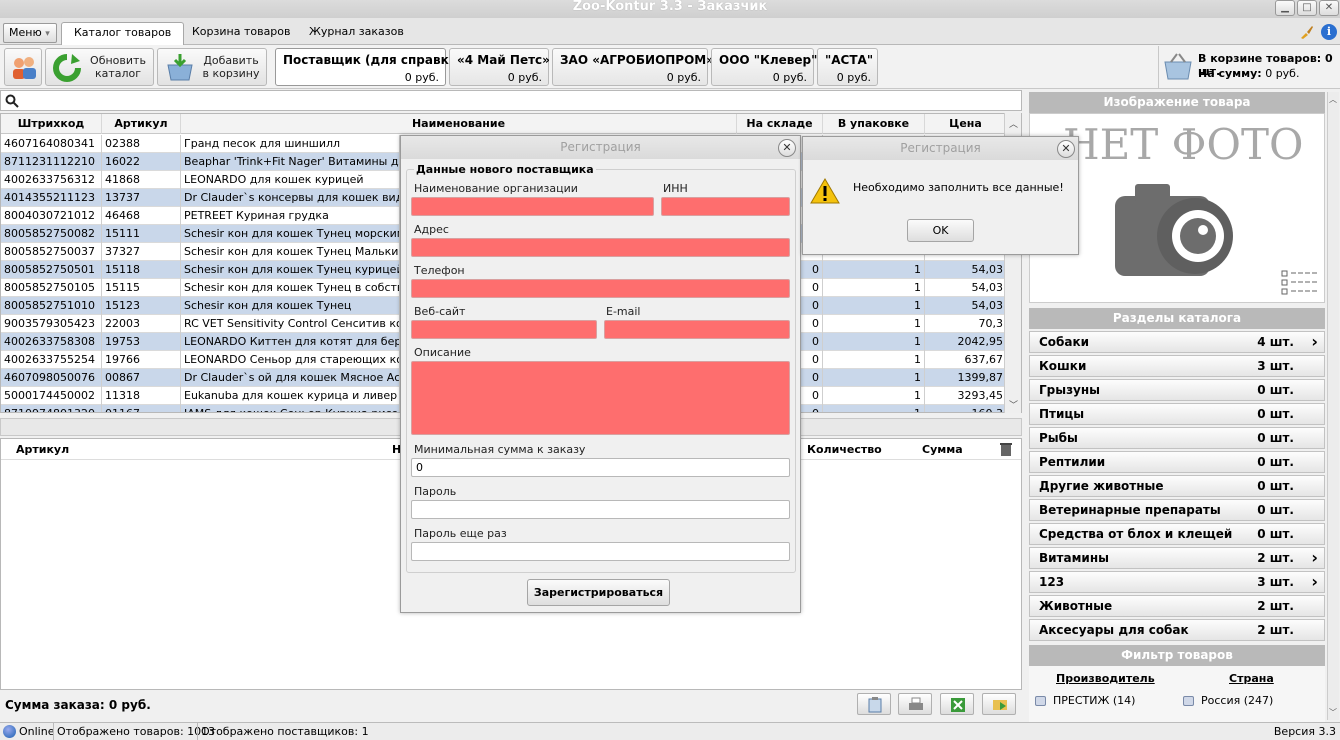  What do you see at coordinates (915, 704) in the screenshot?
I see `print-button` at bounding box center [915, 704].